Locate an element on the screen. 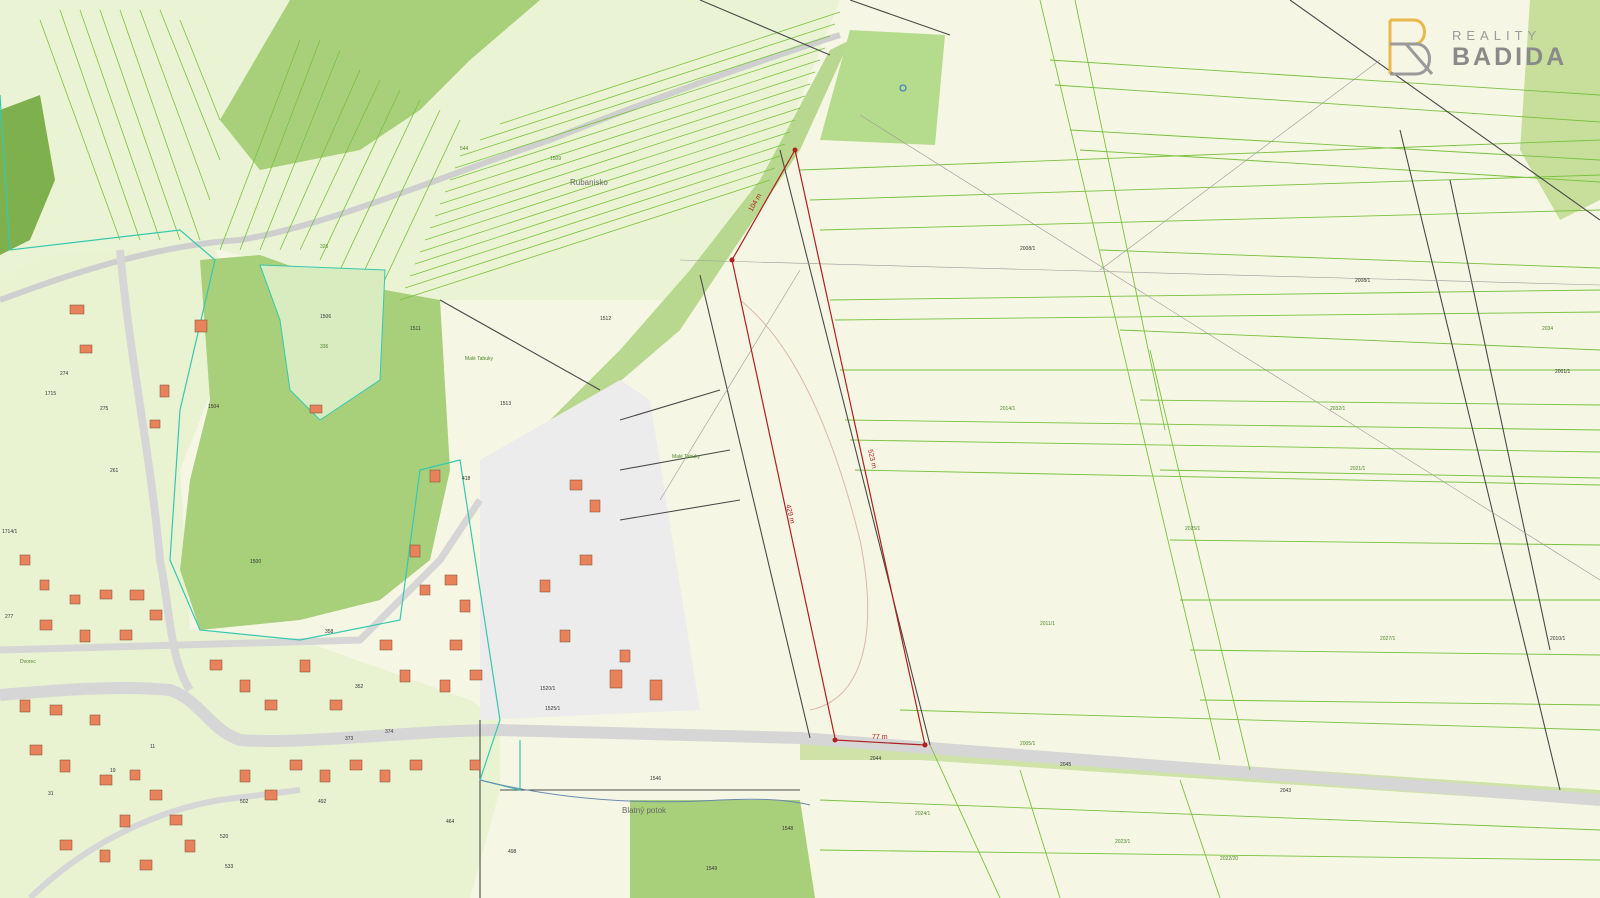 The image size is (1600, 898). parcel-336: 336 is located at coordinates (324, 347).